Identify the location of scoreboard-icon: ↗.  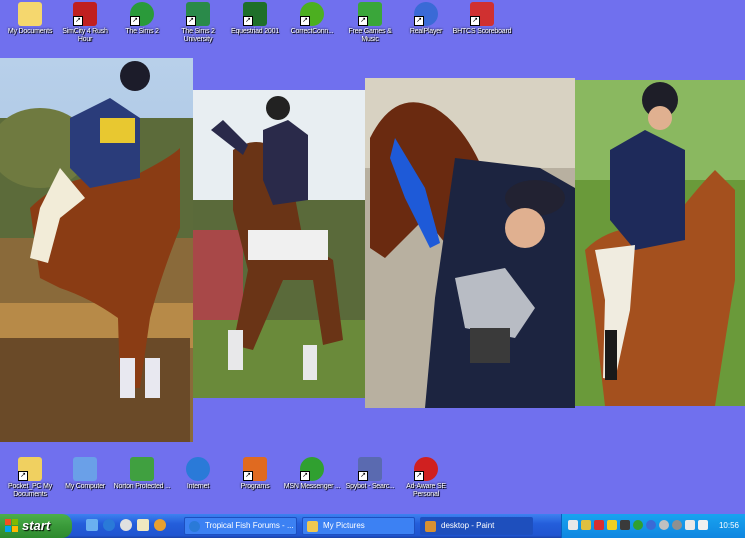
(482, 14).